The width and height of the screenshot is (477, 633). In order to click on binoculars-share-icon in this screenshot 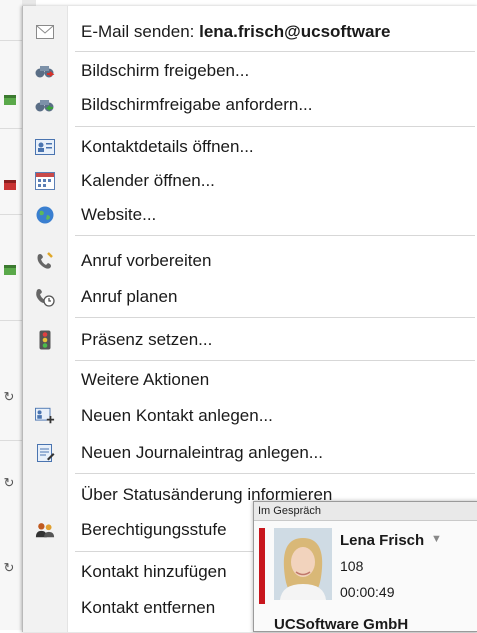, I will do `click(45, 71)`.